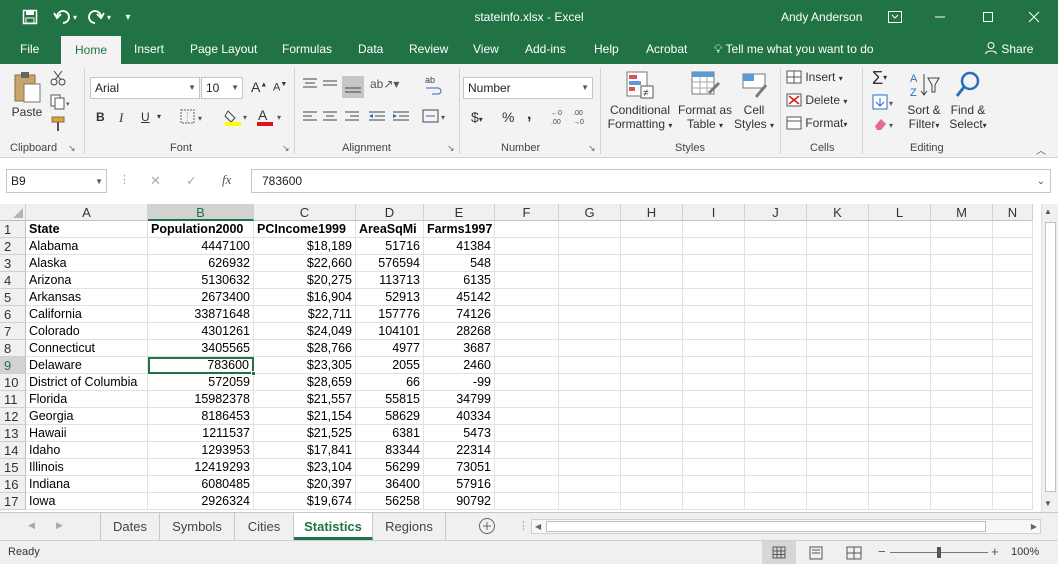  What do you see at coordinates (459, 263) in the screenshot?
I see `table-cell: 548` at bounding box center [459, 263].